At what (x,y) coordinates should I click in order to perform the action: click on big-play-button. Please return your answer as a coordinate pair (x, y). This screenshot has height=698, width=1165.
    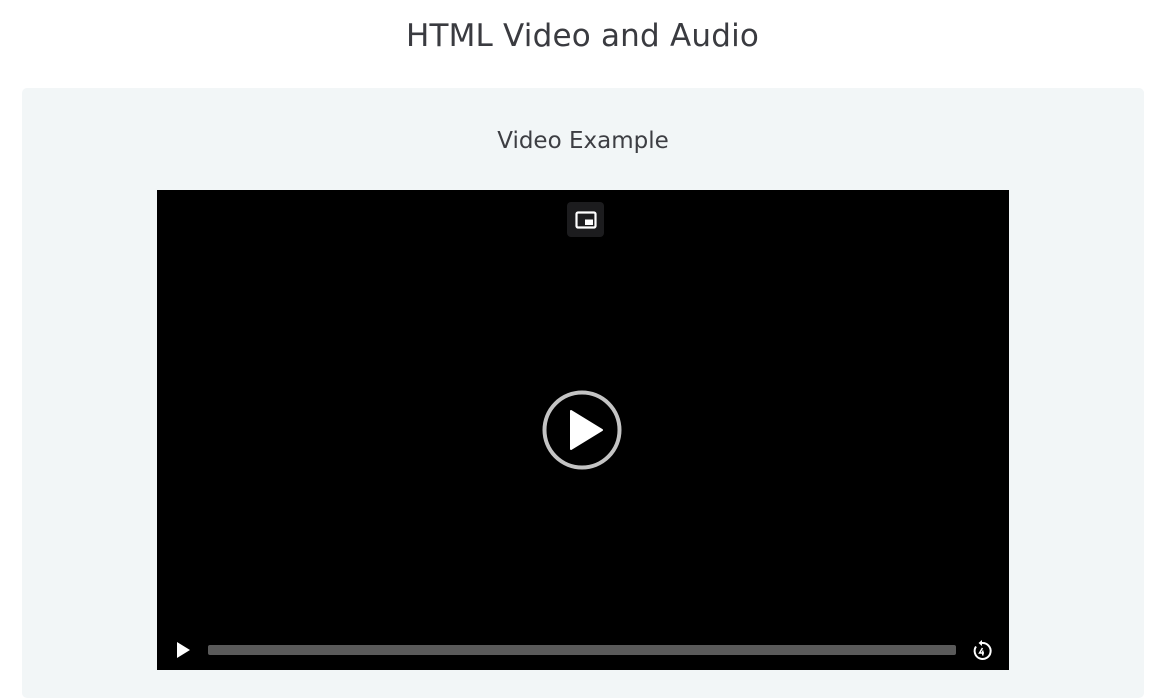
    Looking at the image, I should click on (582, 430).